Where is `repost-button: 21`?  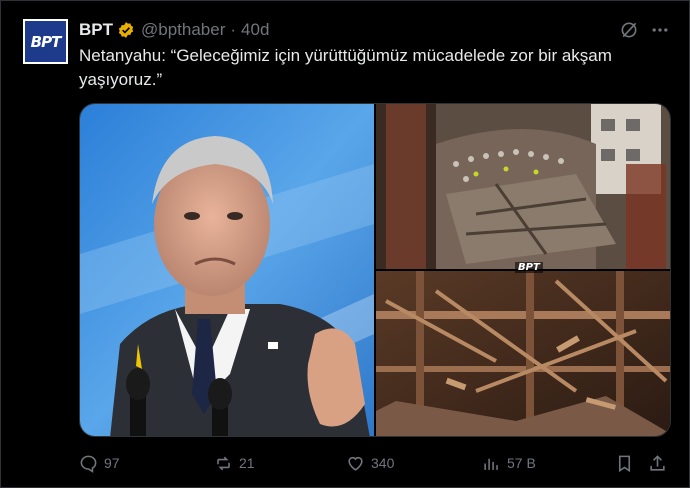 repost-button: 21 is located at coordinates (234, 463).